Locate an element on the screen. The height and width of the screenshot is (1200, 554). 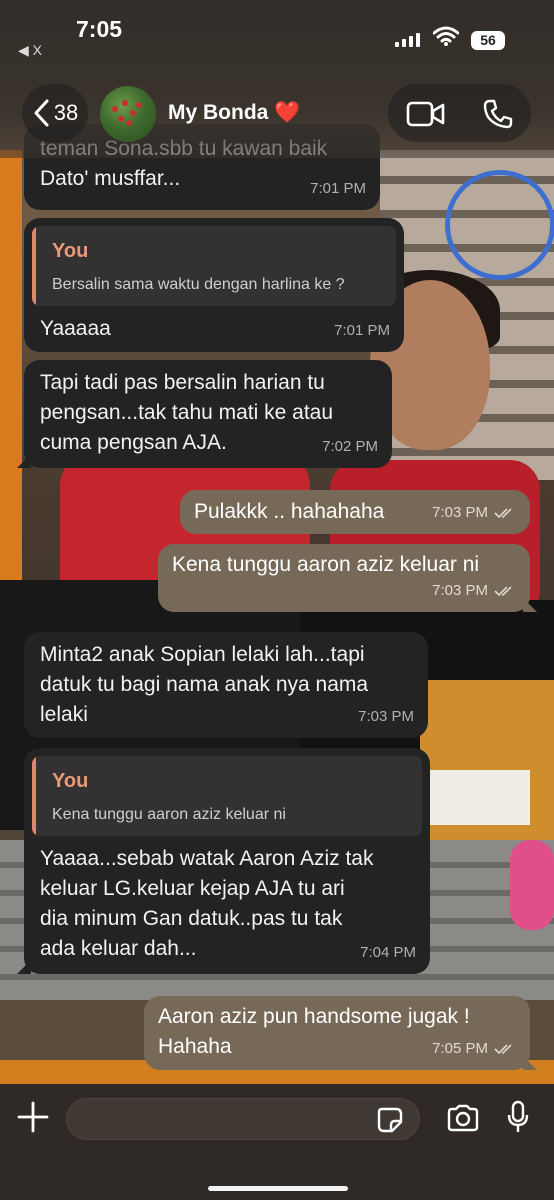
video-call-icon is located at coordinates (426, 114).